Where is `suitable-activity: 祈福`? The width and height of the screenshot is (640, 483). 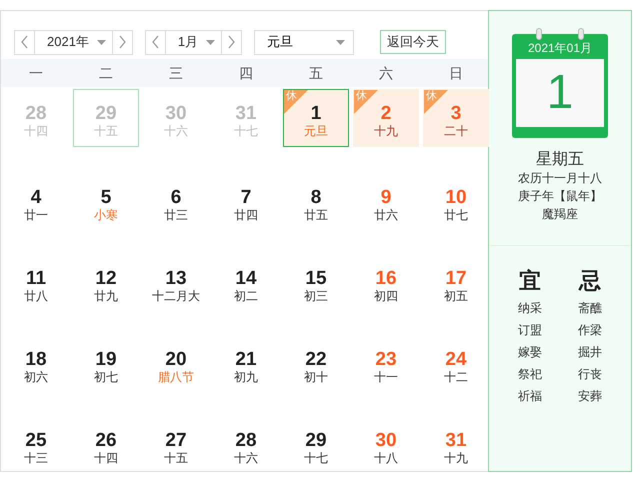 suitable-activity: 祈福 is located at coordinates (530, 397).